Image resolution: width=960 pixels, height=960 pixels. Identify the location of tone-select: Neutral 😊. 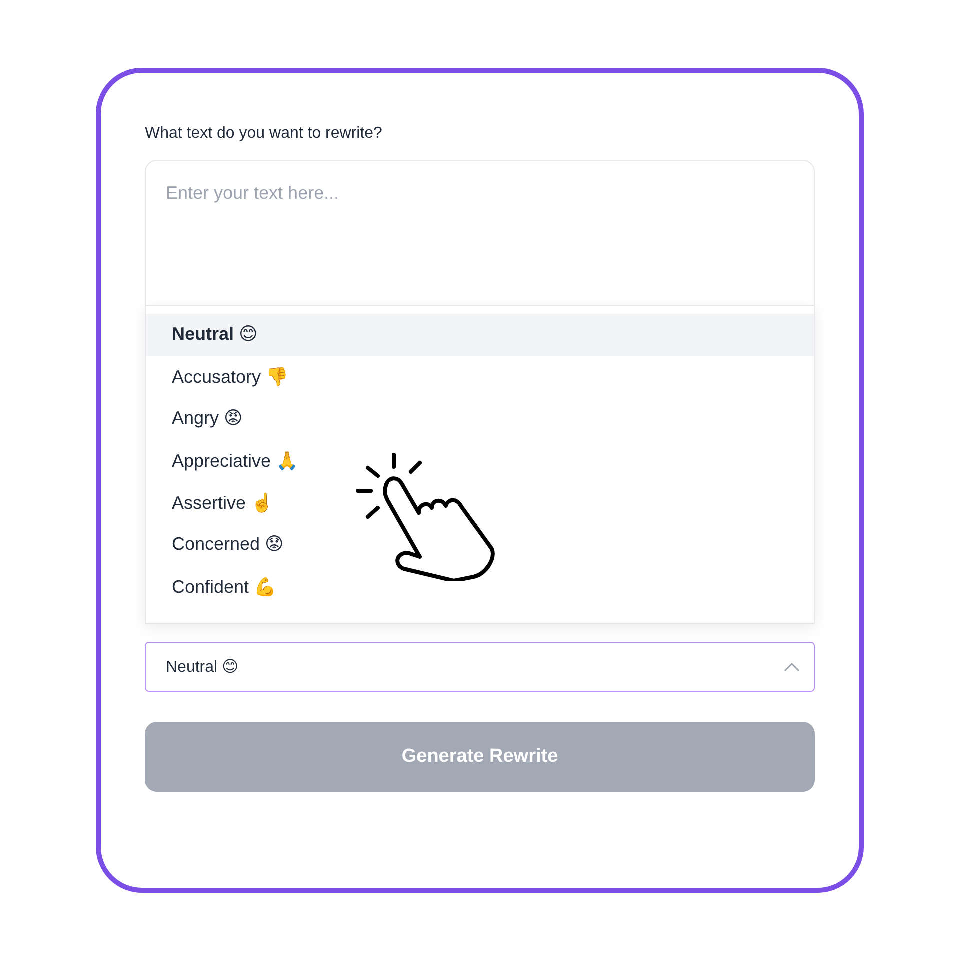
(480, 667).